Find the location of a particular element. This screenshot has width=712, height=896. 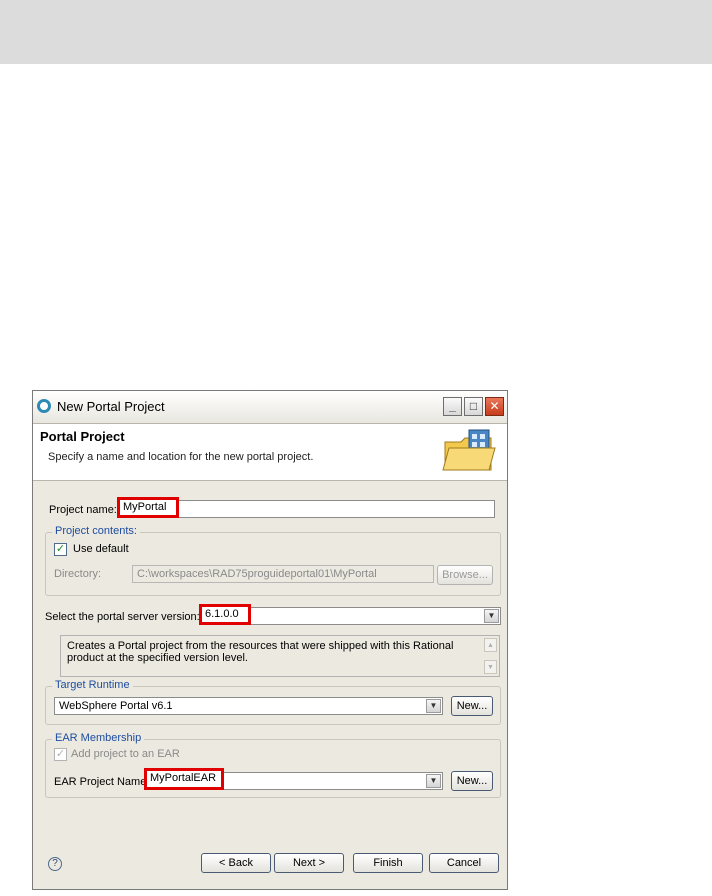

add-to-ear-label: Add project to an EAR is located at coordinates (125, 754).